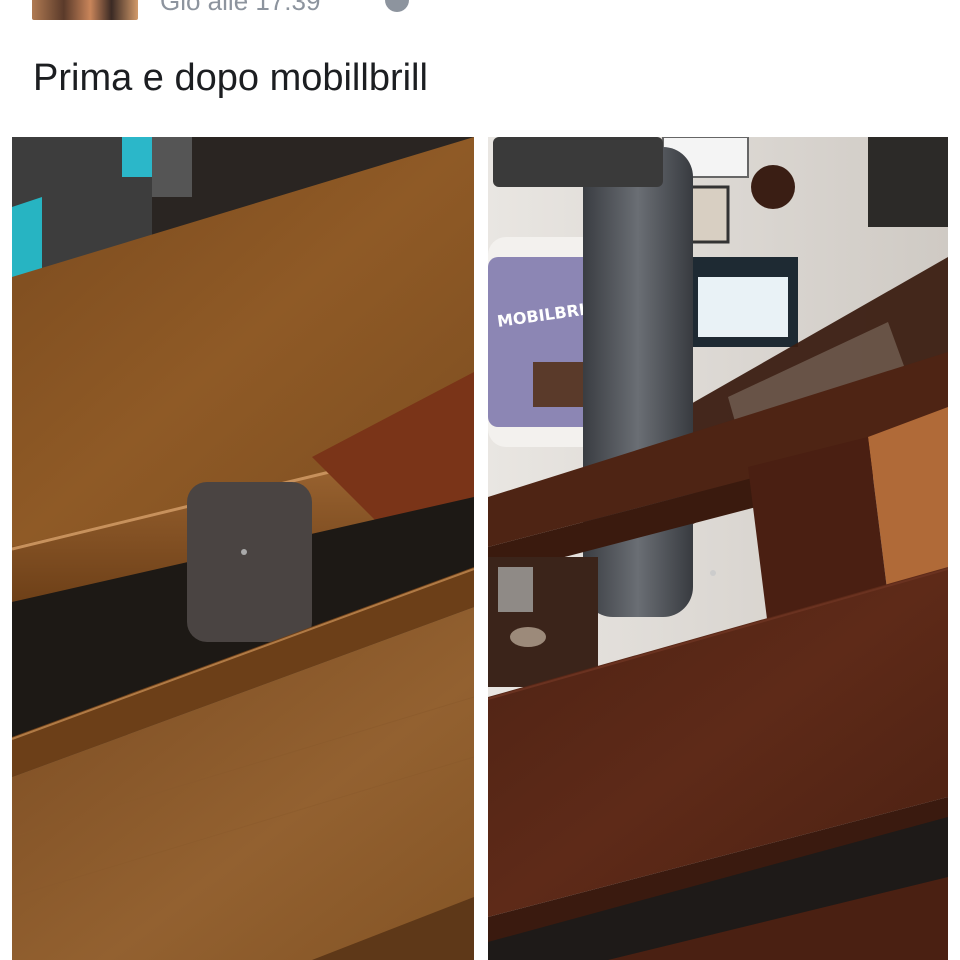 The height and width of the screenshot is (960, 960). What do you see at coordinates (480, 12) in the screenshot?
I see `post-header: Gio alle 17:39` at bounding box center [480, 12].